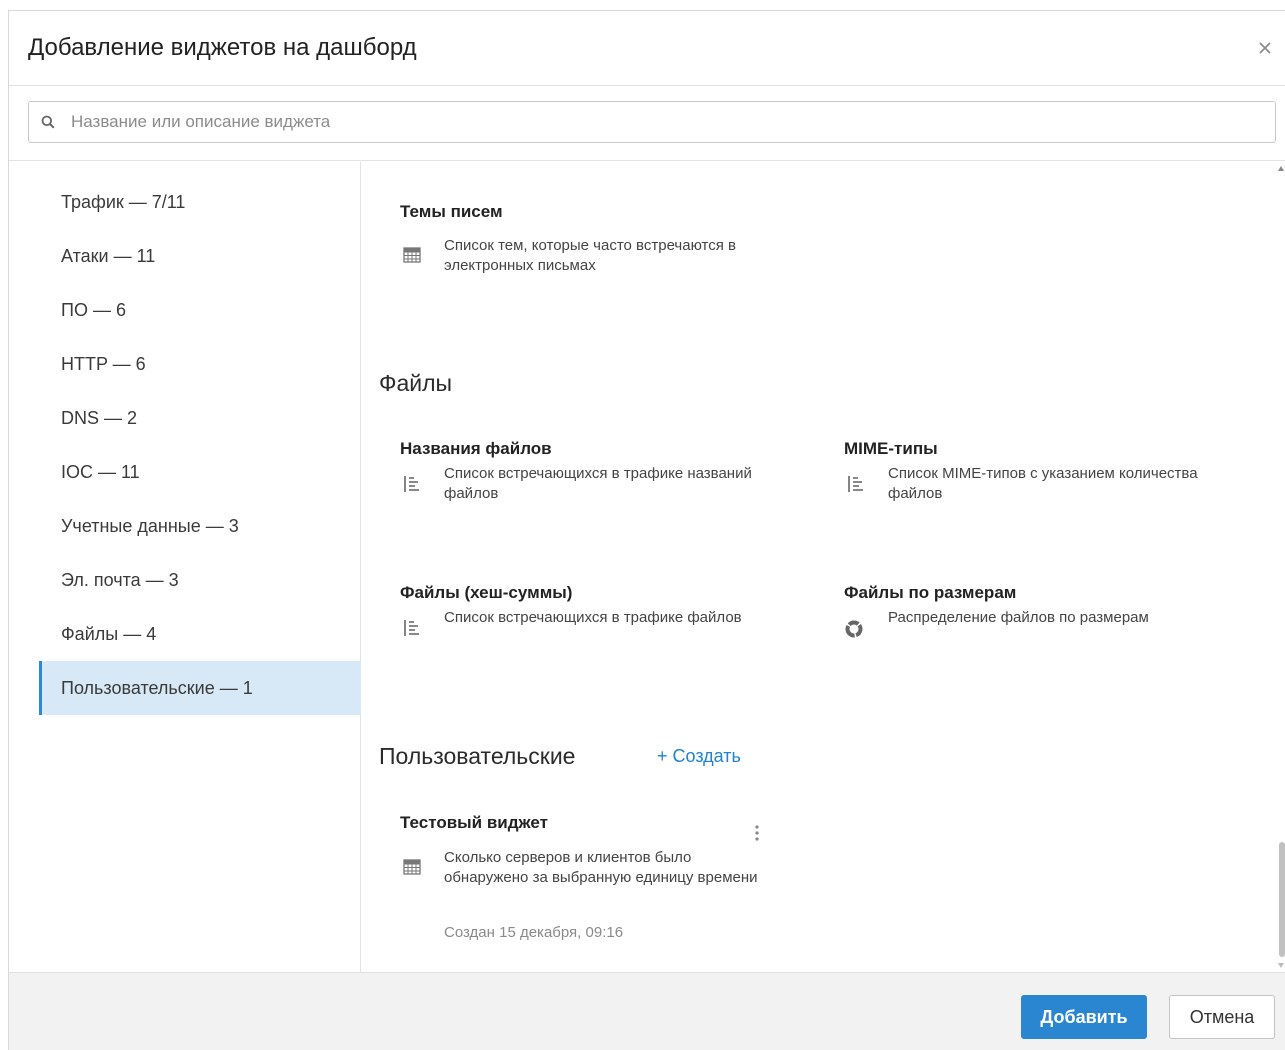 The width and height of the screenshot is (1285, 1050). I want to click on add-button: Добавить, so click(1084, 1017).